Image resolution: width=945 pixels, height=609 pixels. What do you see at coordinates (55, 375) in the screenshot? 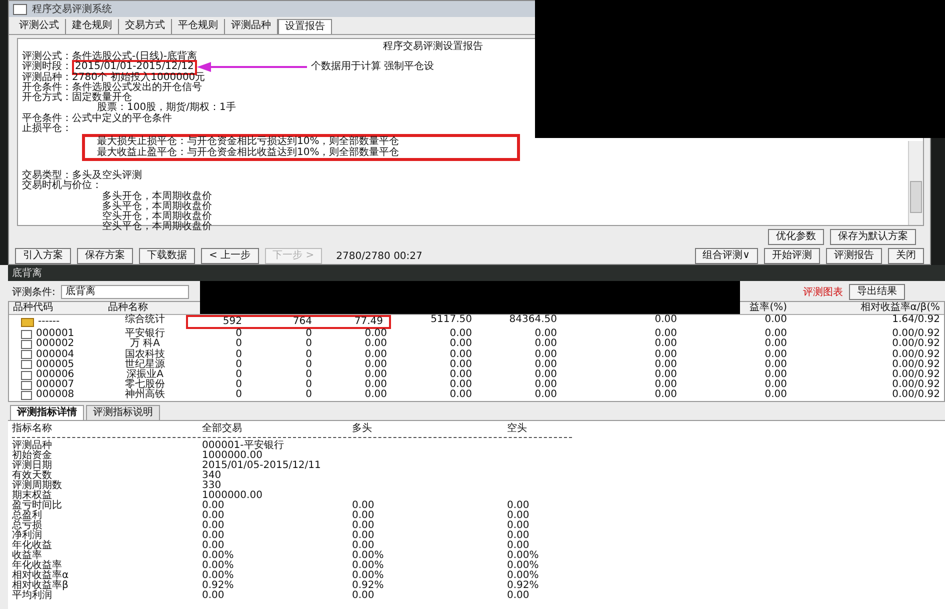
I see `table-cell: 000006` at bounding box center [55, 375].